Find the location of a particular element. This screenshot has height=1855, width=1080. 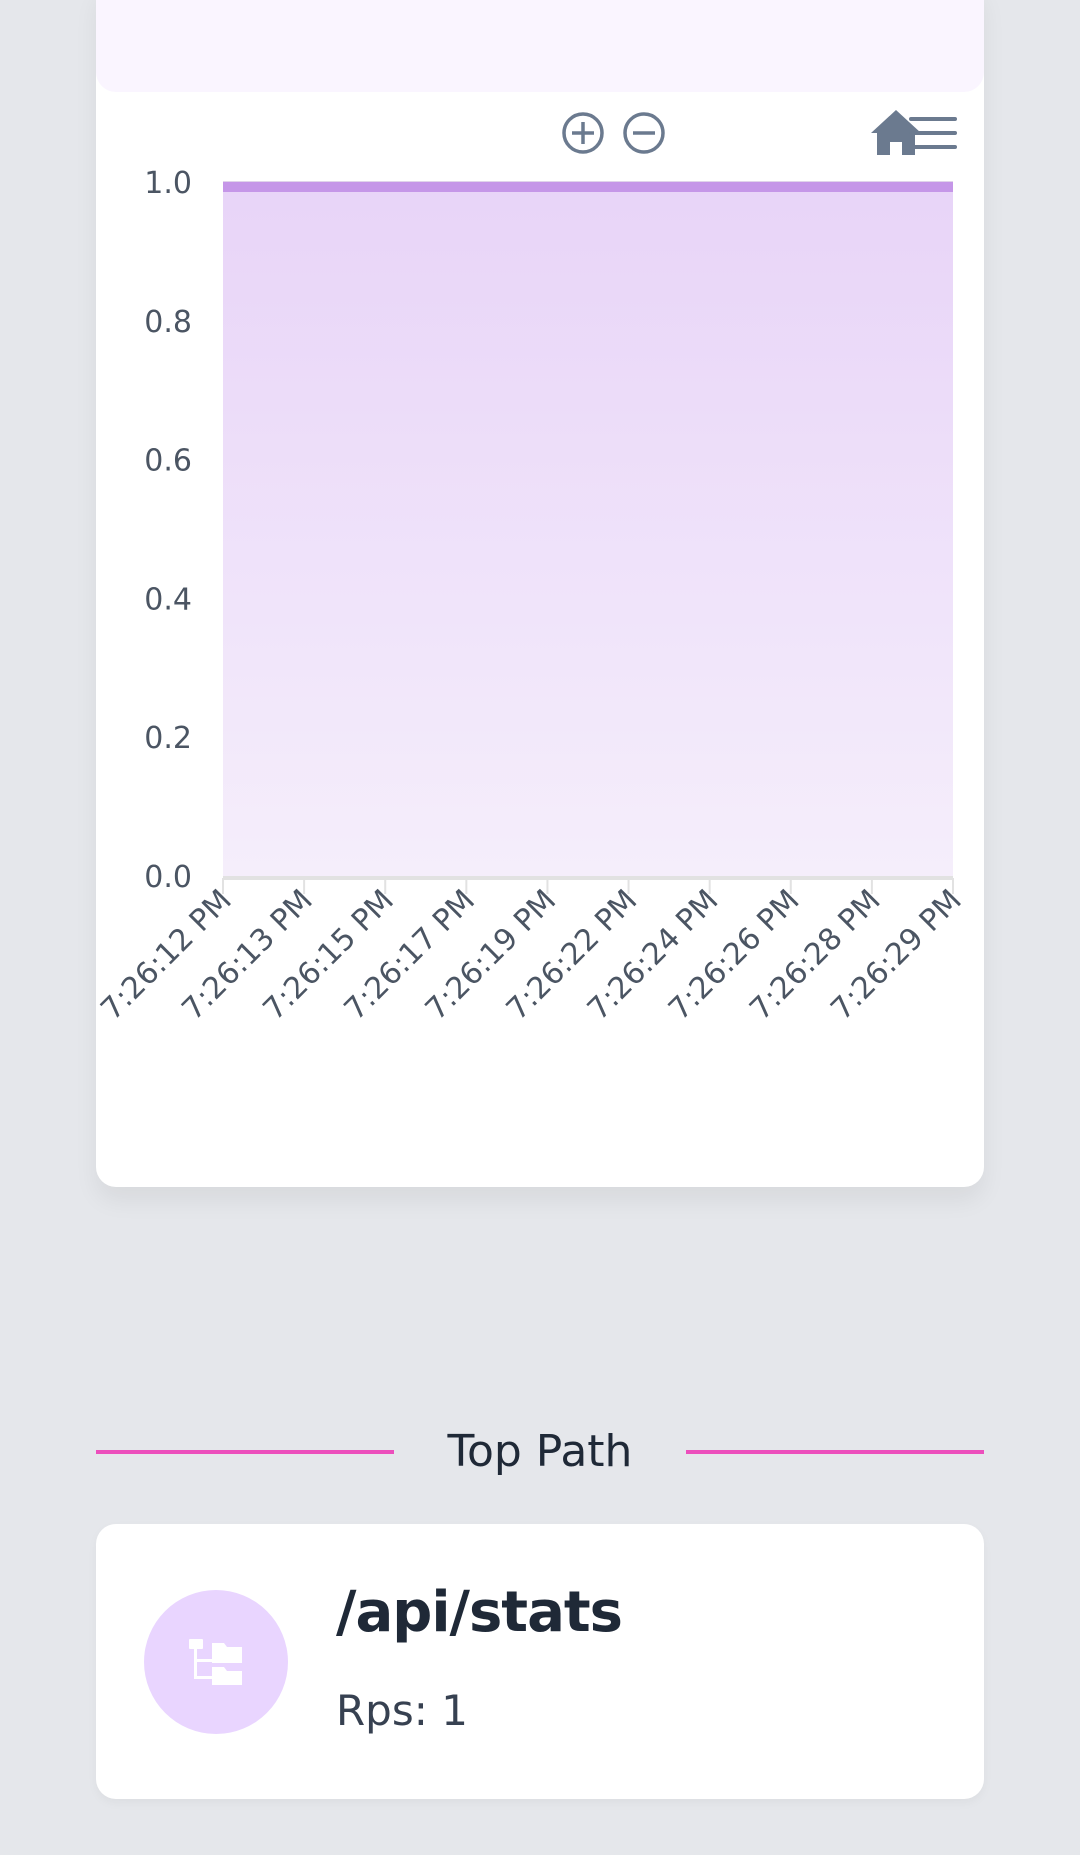

top-path-section-header: Top Path is located at coordinates (540, 1450).